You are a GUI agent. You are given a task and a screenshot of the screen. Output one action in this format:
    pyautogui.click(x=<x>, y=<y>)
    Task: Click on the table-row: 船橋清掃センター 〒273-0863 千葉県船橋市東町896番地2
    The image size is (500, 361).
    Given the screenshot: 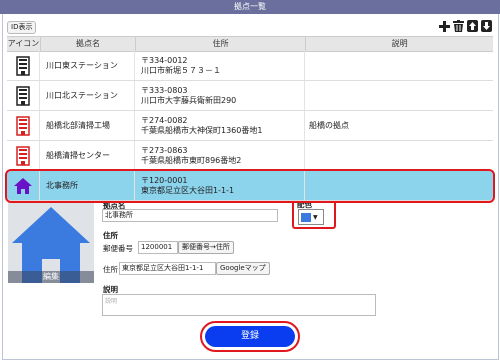 What is the action you would take?
    pyautogui.click(x=250, y=156)
    